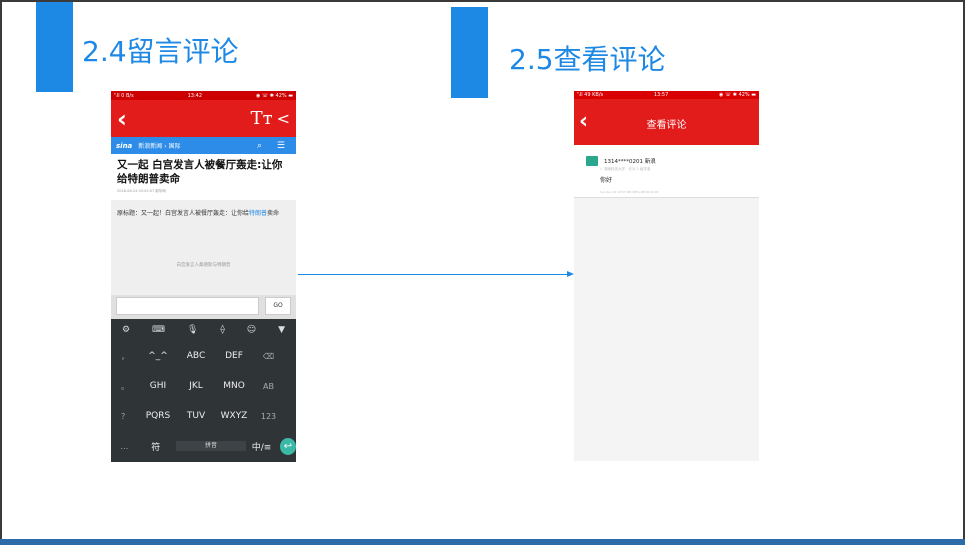  Describe the element at coordinates (625, 169) in the screenshot. I see `comment-user-info: ✓ 湖南科技大学 · 长沙 2 级学者` at that location.